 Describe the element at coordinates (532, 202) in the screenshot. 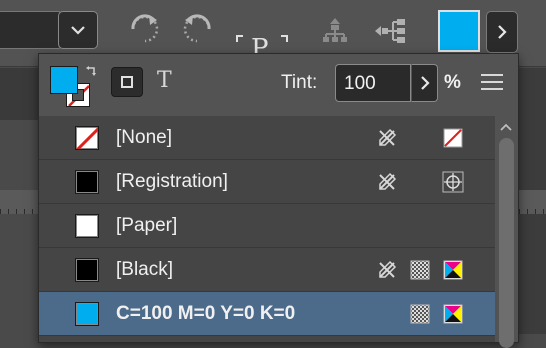

I see `ruler-right` at that location.